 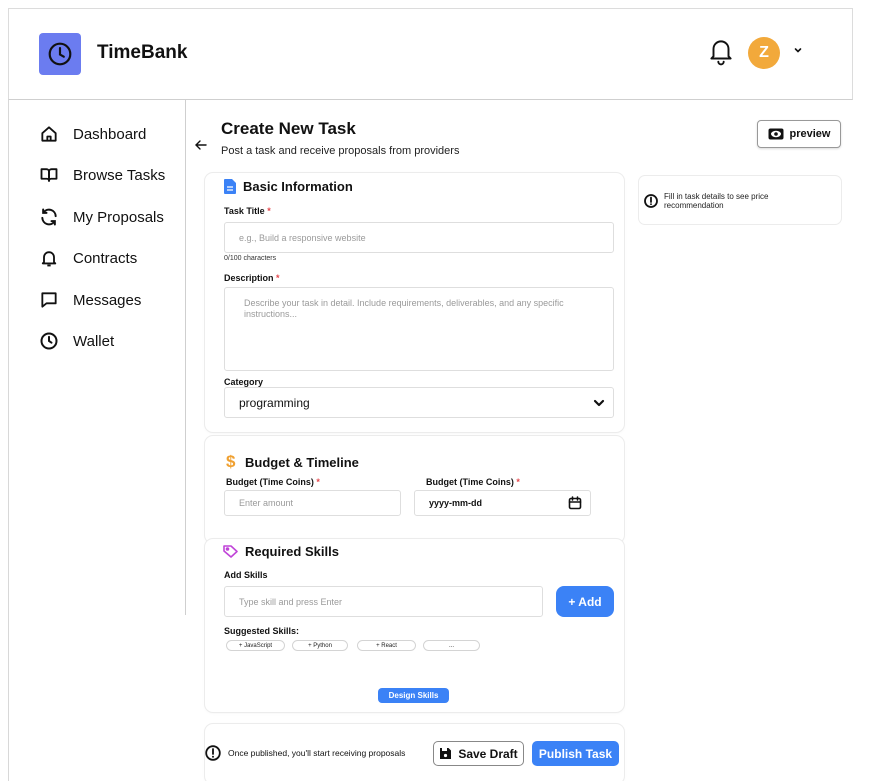 What do you see at coordinates (250, 258) in the screenshot?
I see `char-count: 0/100 characters` at bounding box center [250, 258].